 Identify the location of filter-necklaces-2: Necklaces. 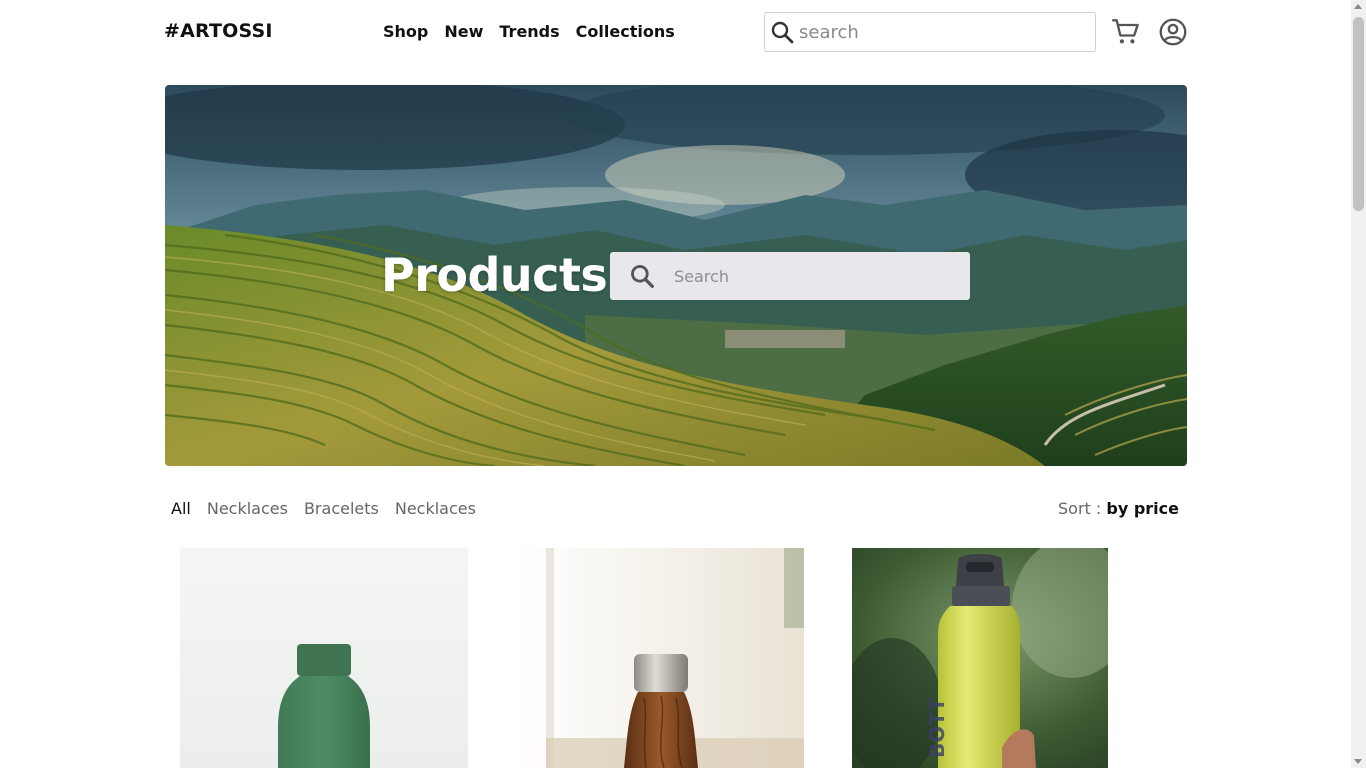
(435, 508).